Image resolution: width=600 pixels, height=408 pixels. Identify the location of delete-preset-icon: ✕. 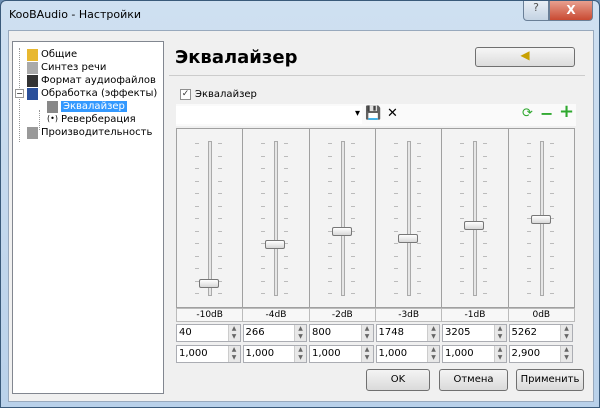
(392, 114).